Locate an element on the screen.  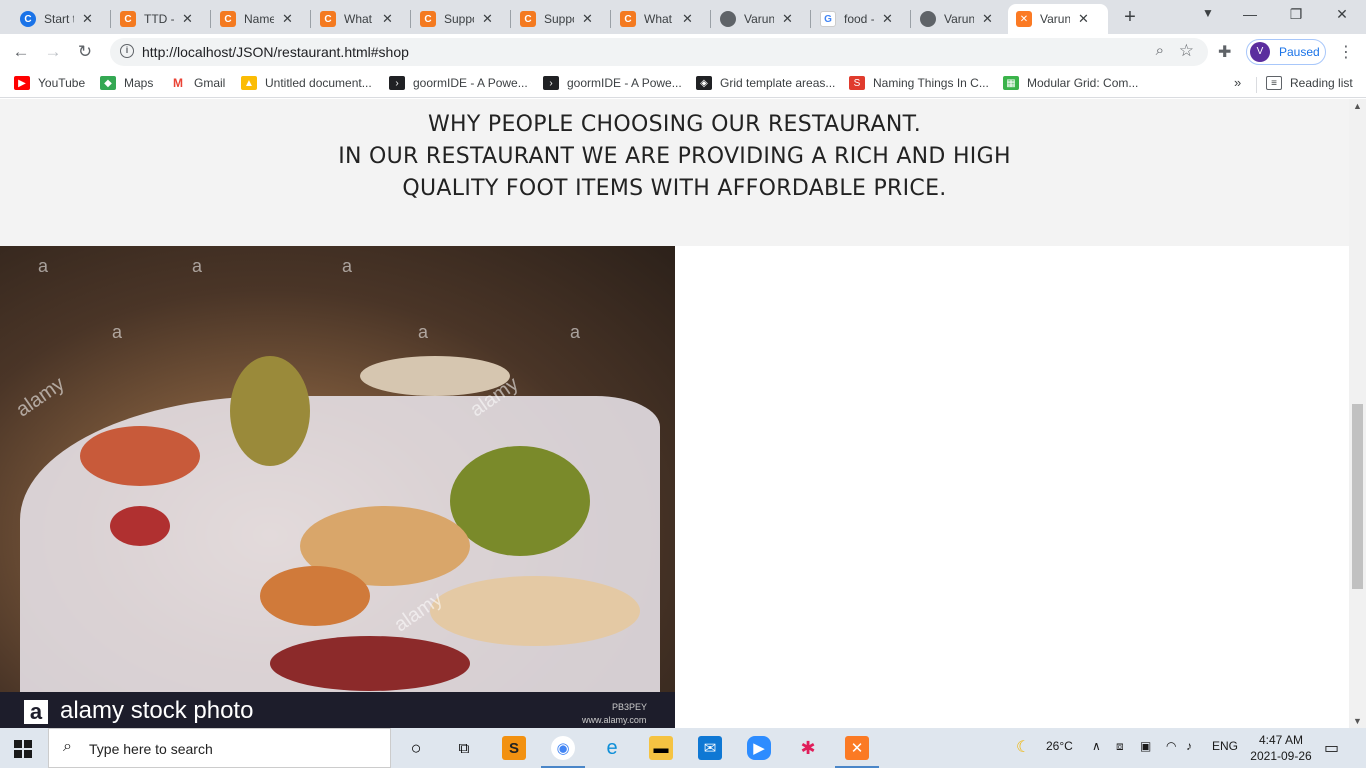
tab-search-icon: ▼ is located at coordinates (1208, 13).